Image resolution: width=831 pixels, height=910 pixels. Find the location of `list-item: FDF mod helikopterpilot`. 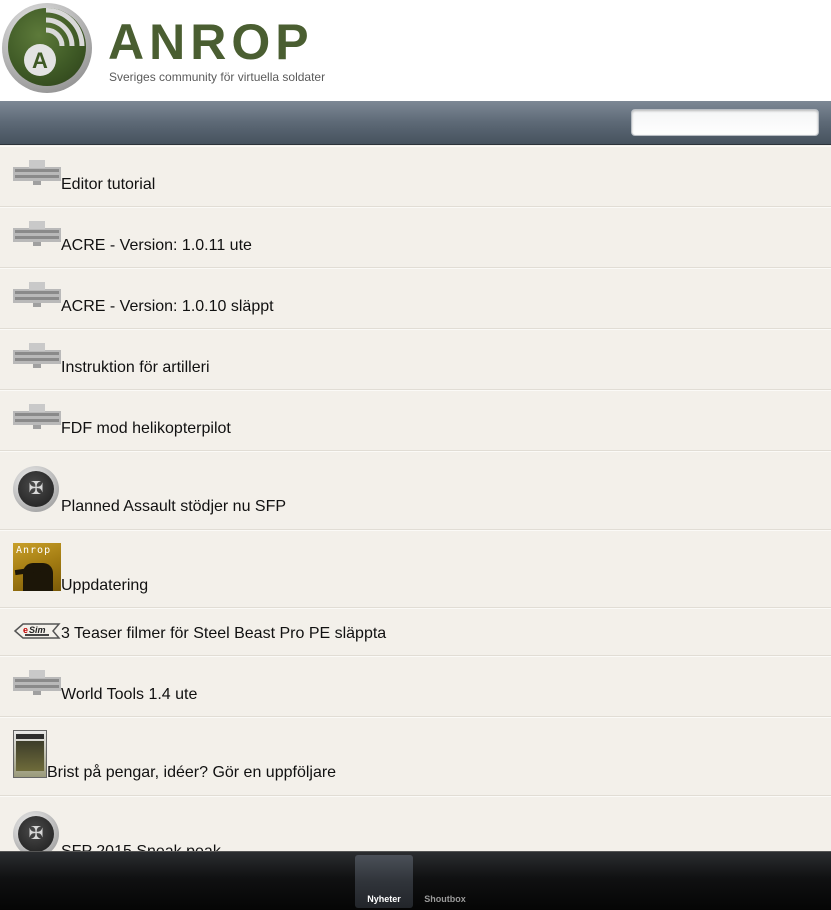

list-item: FDF mod helikopterpilot is located at coordinates (415, 420).